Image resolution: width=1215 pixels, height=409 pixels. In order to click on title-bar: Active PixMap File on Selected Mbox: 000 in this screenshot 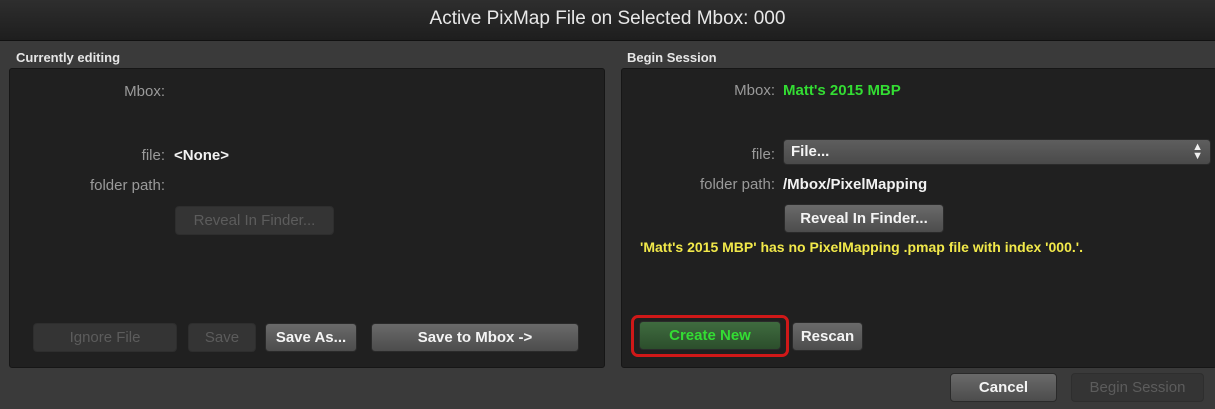, I will do `click(607, 20)`.